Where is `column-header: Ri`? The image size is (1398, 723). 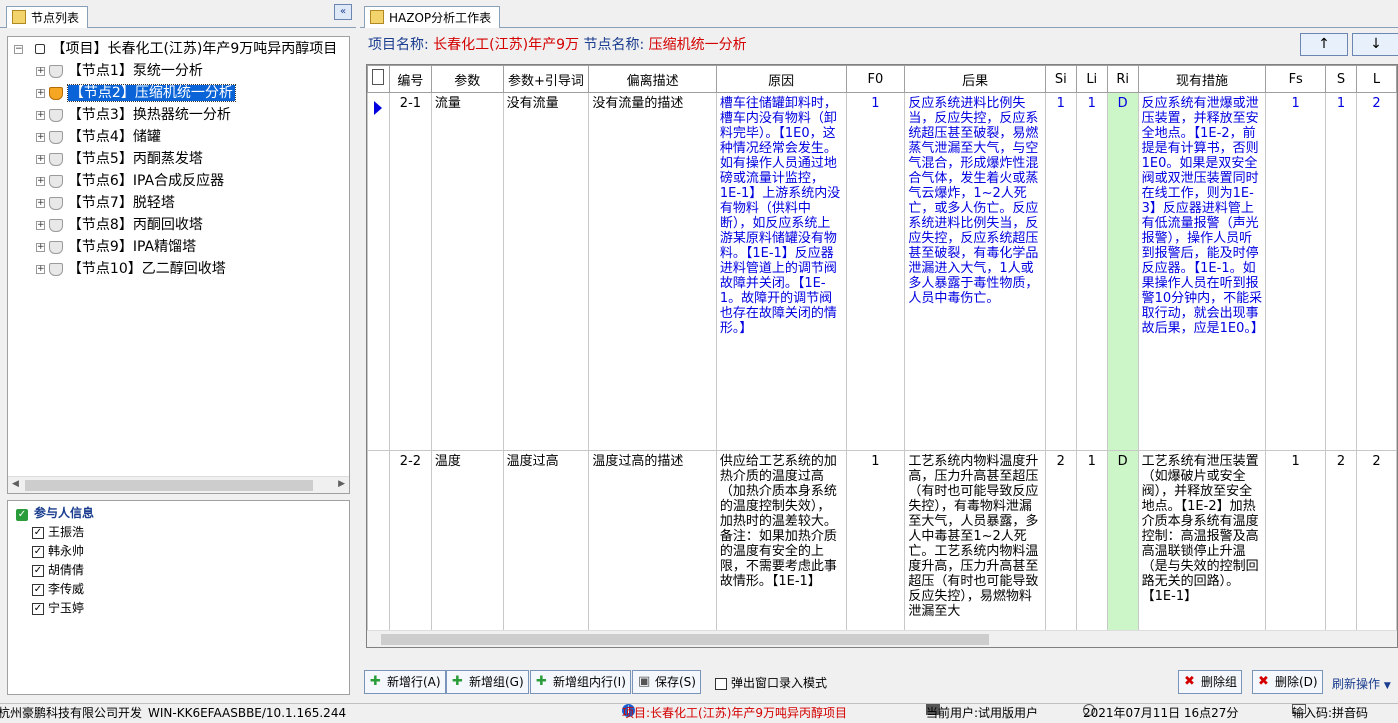 column-header: Ri is located at coordinates (1122, 79).